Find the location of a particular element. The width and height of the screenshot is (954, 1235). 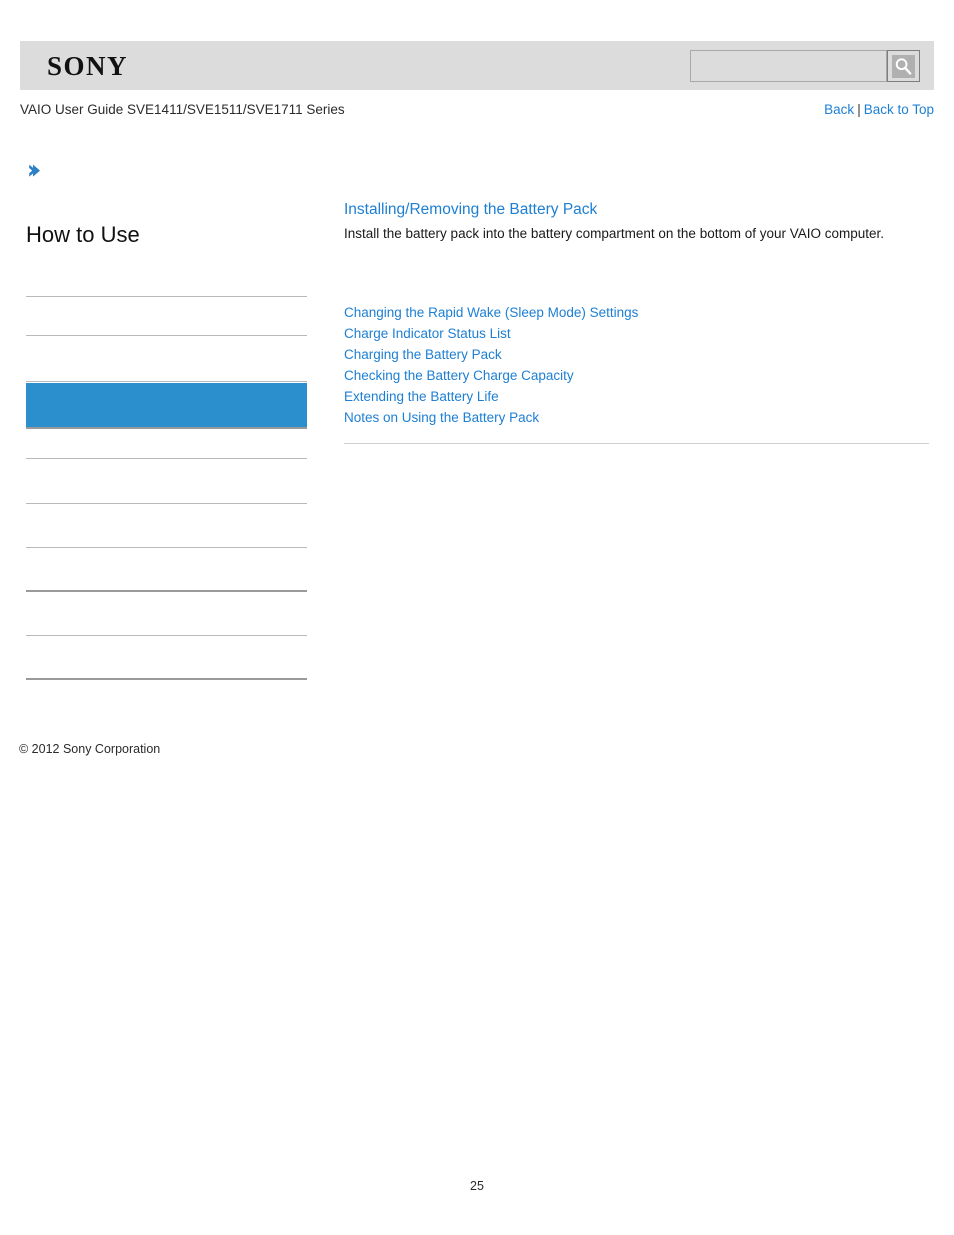

header-bar: SONY is located at coordinates (477, 65).